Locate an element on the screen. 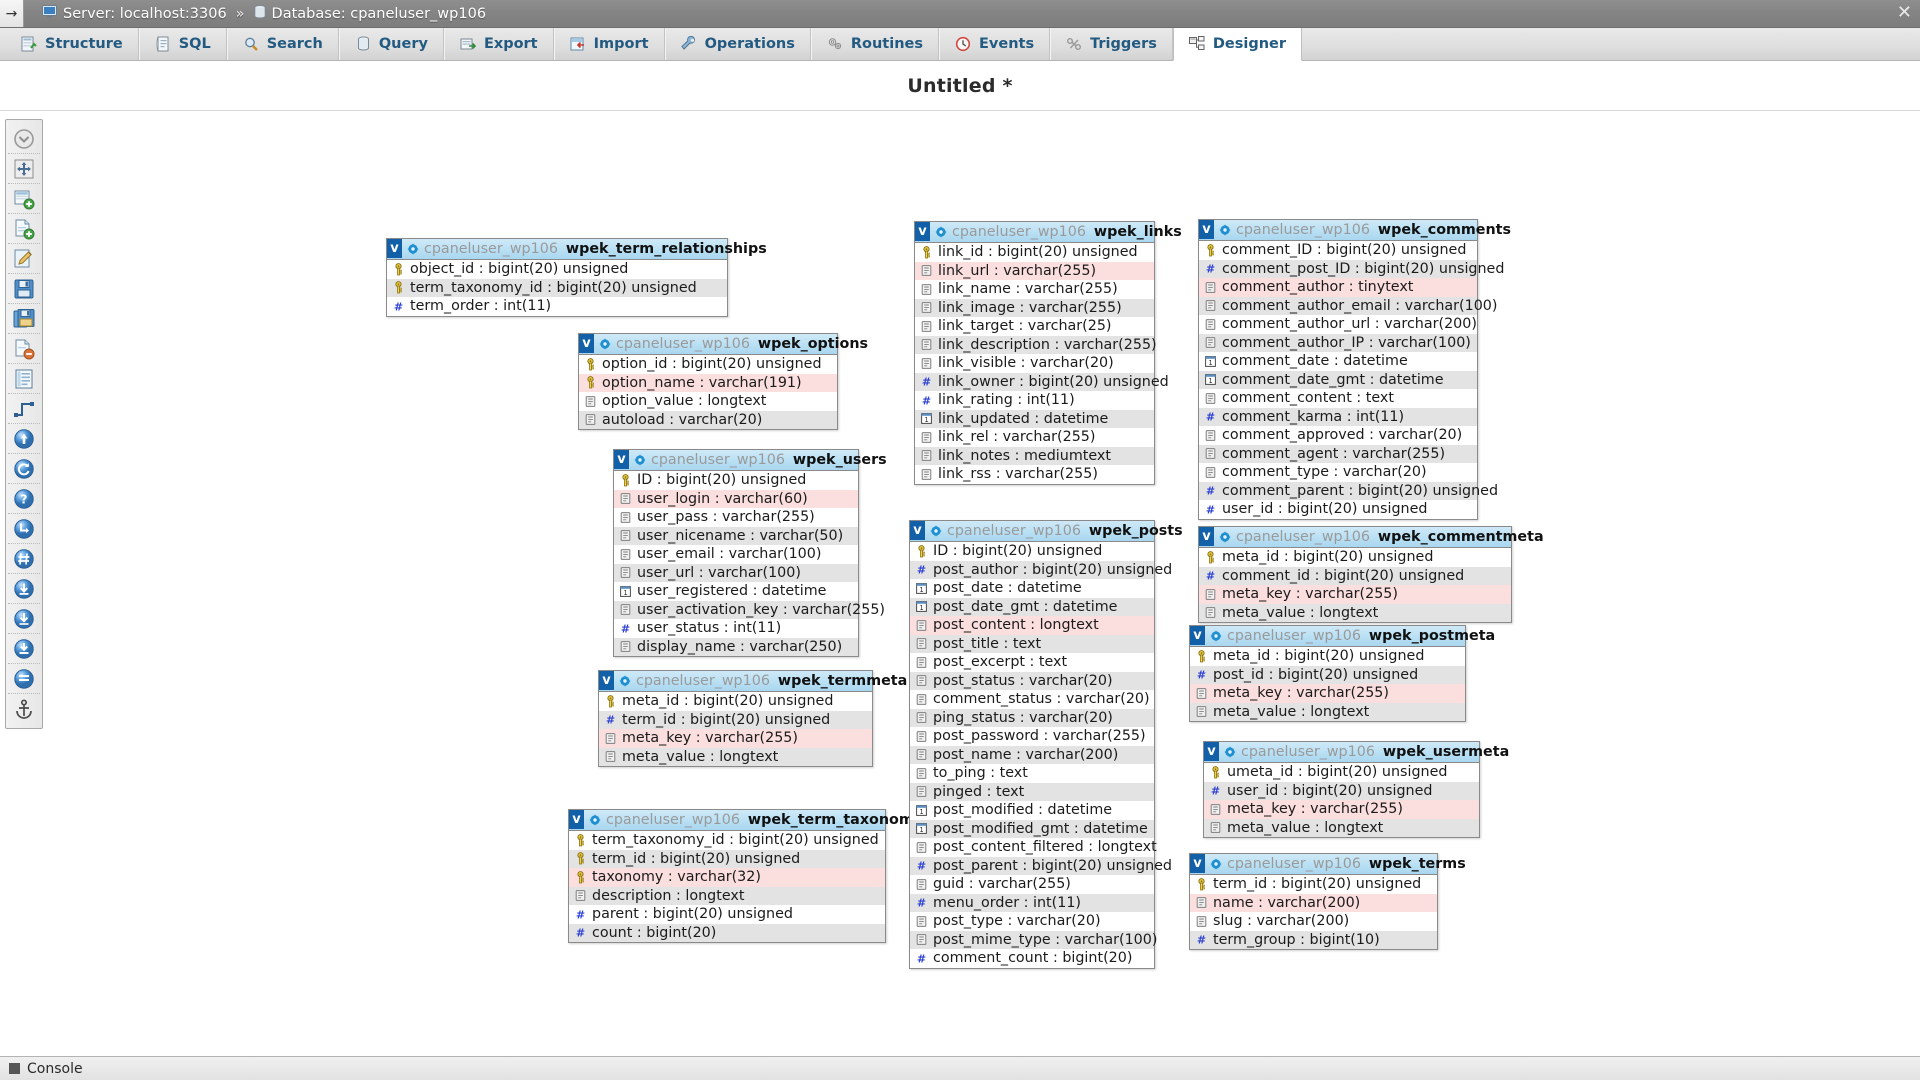 The height and width of the screenshot is (1080, 1920). table-header: v cpaneluser_wp106 wpek_termmeta is located at coordinates (753, 681).